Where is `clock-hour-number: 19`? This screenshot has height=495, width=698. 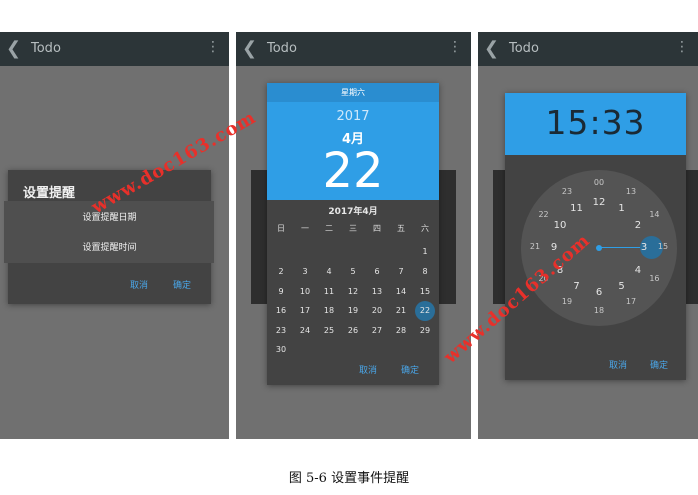
clock-hour-number: 19 is located at coordinates (567, 301).